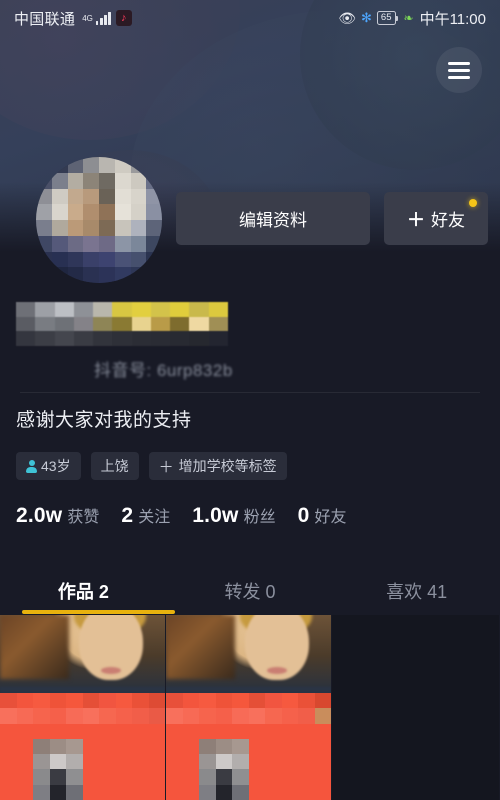  What do you see at coordinates (303, 515) in the screenshot?
I see `stat-friends-value: 0` at bounding box center [303, 515].